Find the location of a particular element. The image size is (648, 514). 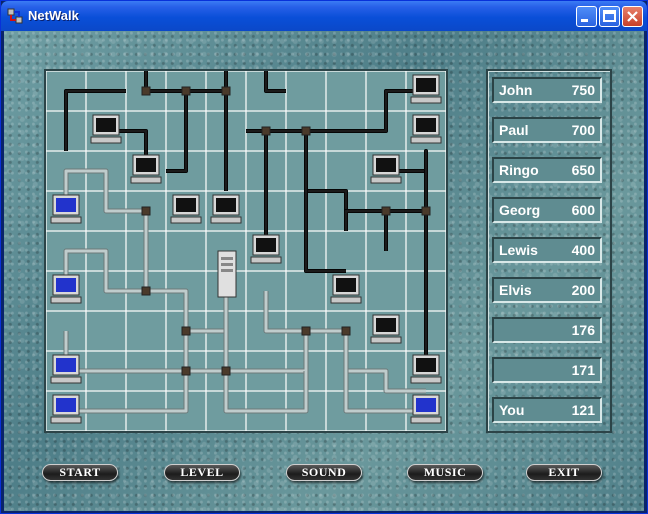

minimize-icon is located at coordinates (584, 20).